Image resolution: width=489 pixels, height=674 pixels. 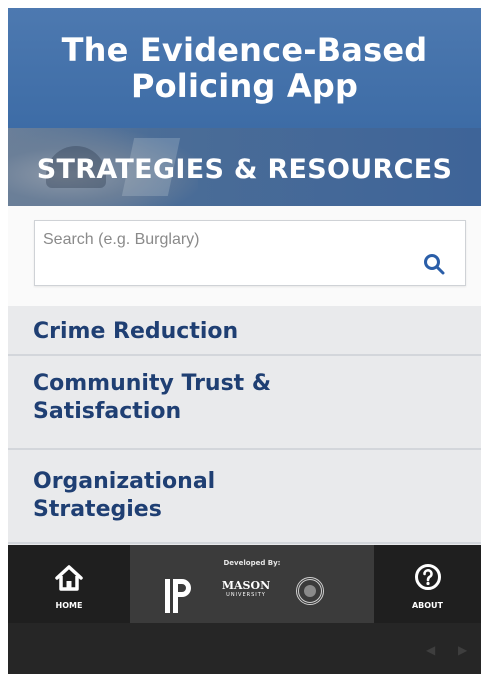 I want to click on browser-bottom-bar: ◀ ▶, so click(x=244, y=648).